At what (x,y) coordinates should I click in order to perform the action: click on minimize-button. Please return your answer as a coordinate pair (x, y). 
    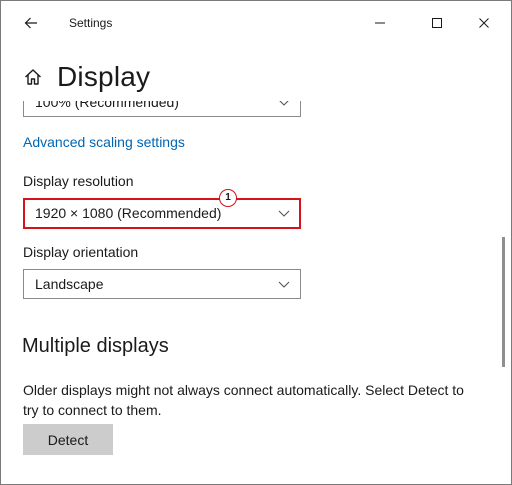
    Looking at the image, I should click on (380, 23).